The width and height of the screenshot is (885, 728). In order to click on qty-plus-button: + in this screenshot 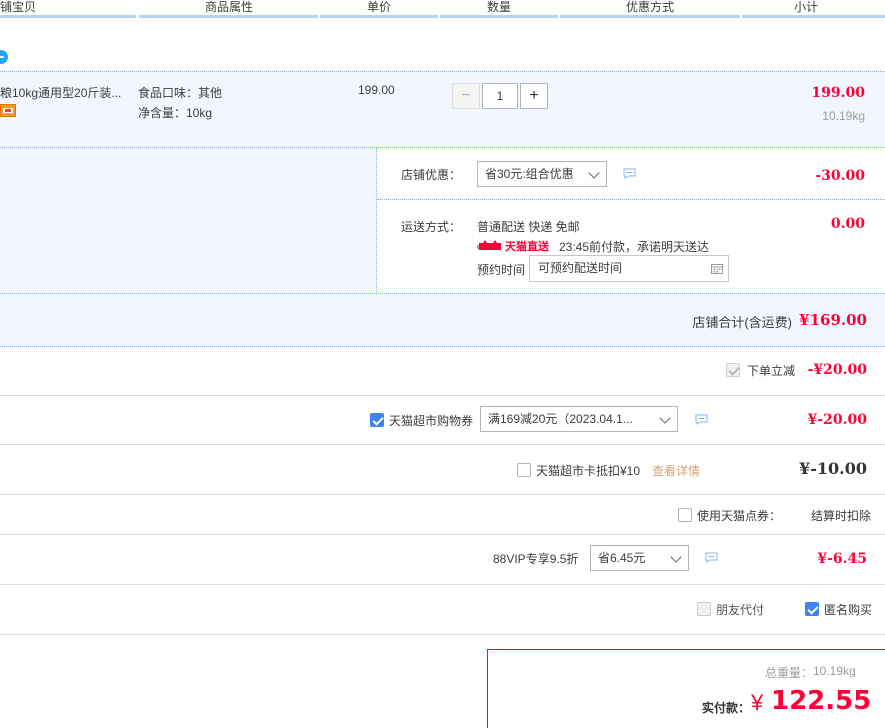, I will do `click(534, 96)`.